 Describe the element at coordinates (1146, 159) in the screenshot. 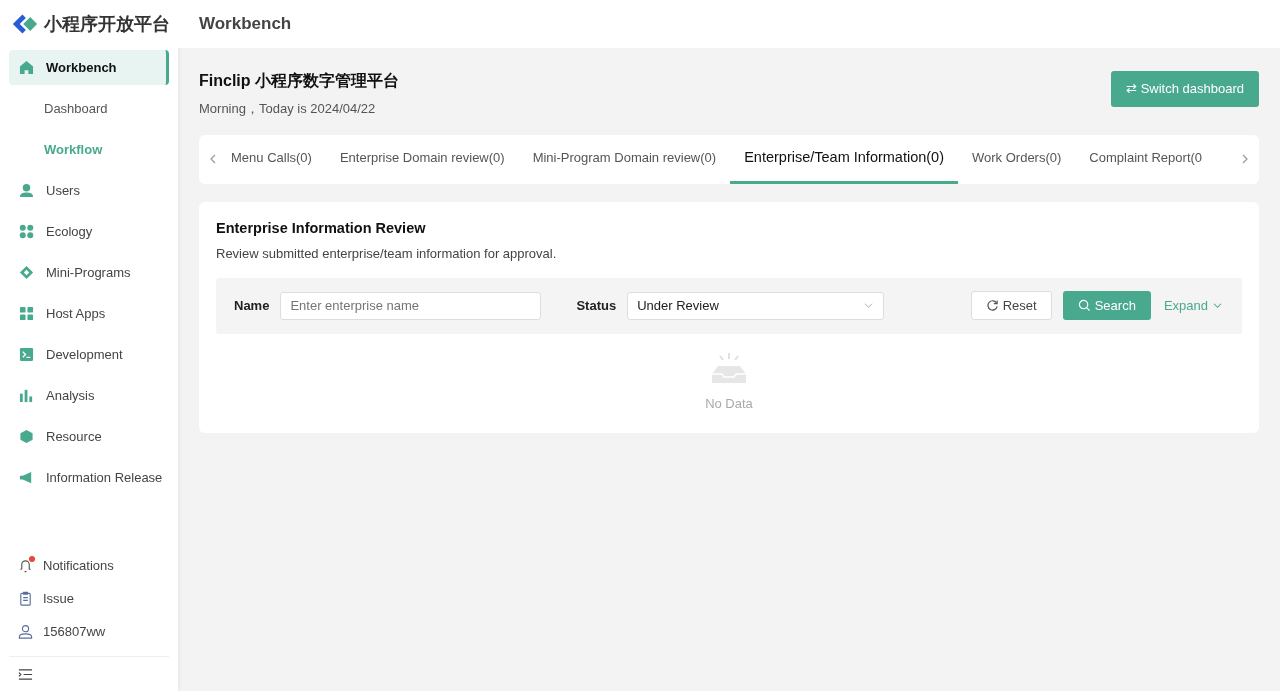

I see `tab: Complaint Report(0` at that location.